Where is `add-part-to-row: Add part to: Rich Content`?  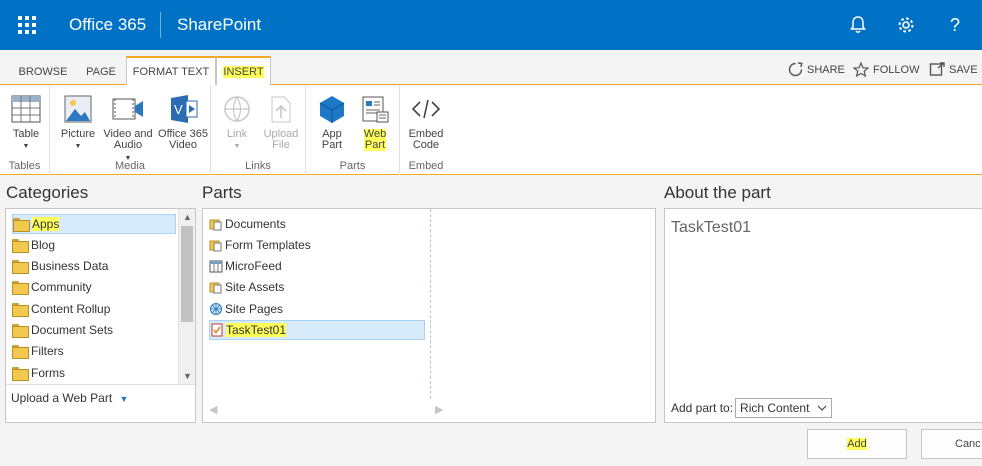
add-part-to-row: Add part to: Rich Content is located at coordinates (752, 408).